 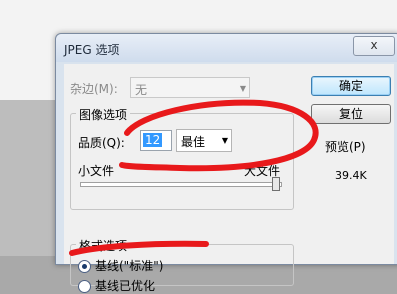 What do you see at coordinates (103, 245) in the screenshot?
I see `format-options-title: 格式选项` at bounding box center [103, 245].